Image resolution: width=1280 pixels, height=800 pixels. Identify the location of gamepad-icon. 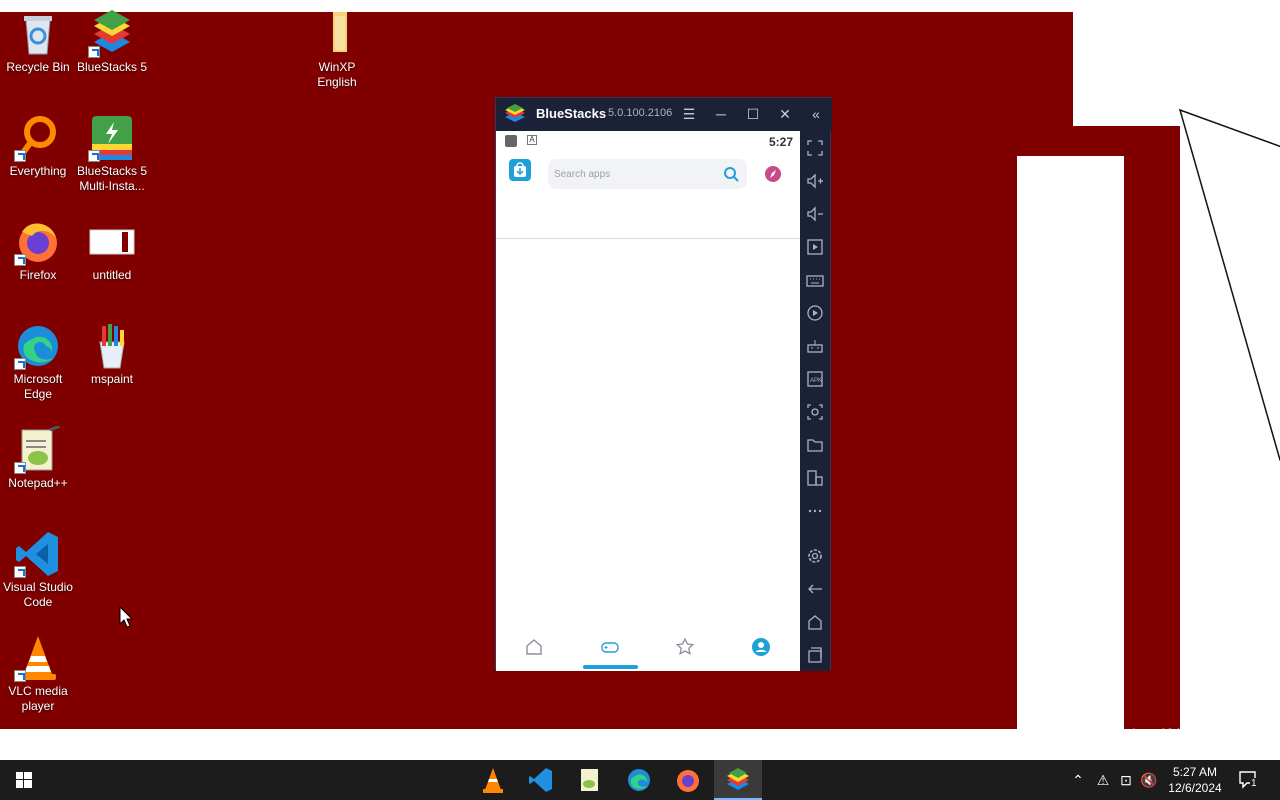
(815, 346).